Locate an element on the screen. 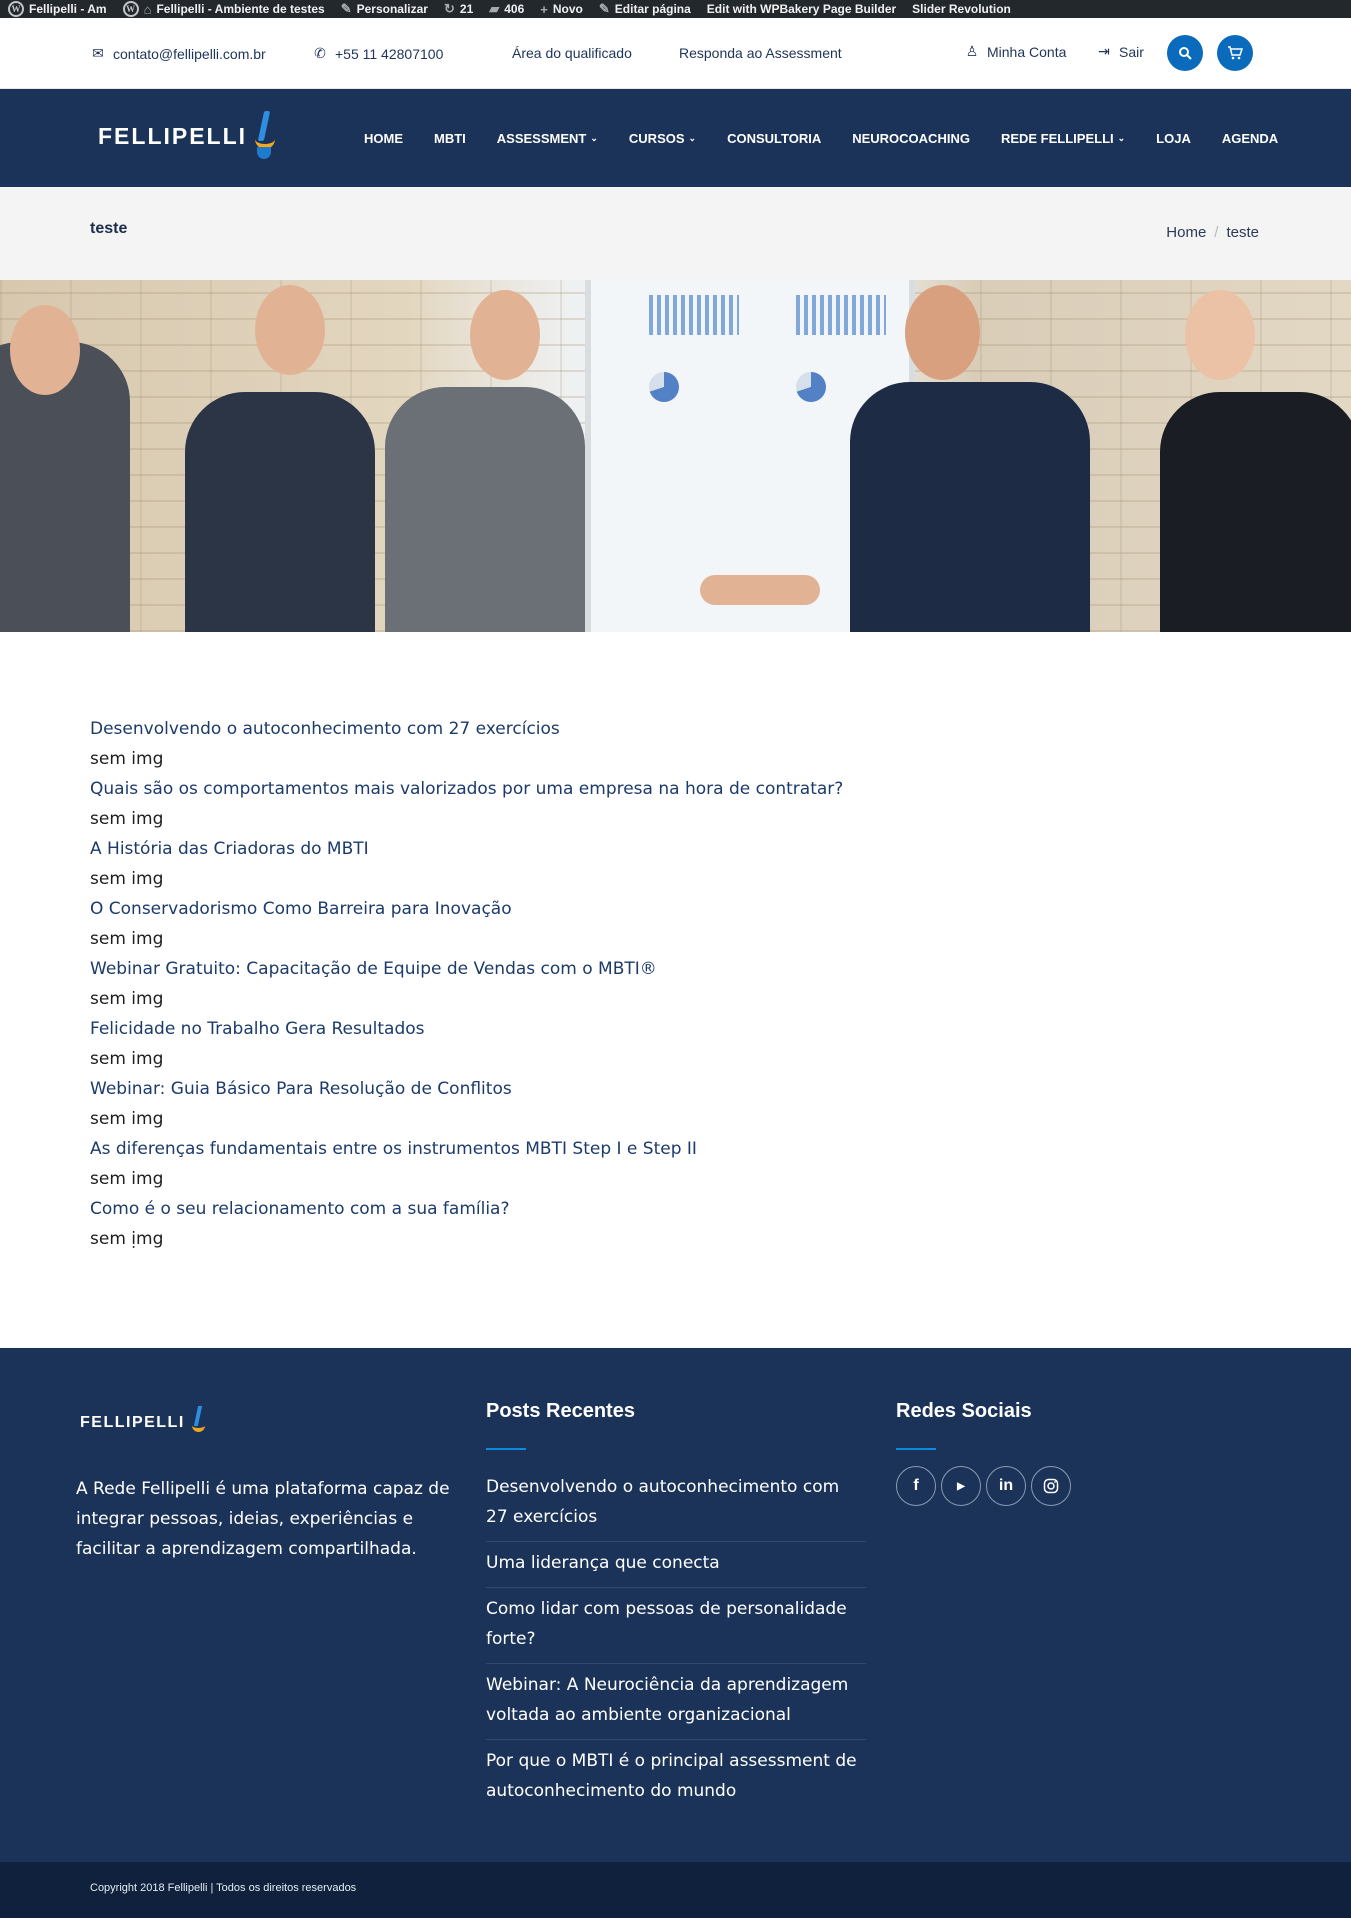  wp-menu: W Fellipelli - Am is located at coordinates (57, 9).